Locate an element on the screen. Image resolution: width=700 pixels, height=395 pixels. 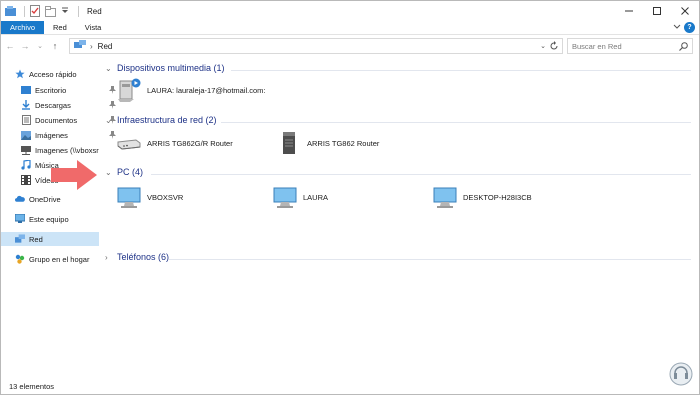
group-title: Dispositivos multimedia (1) is located at coordinates (171, 68).